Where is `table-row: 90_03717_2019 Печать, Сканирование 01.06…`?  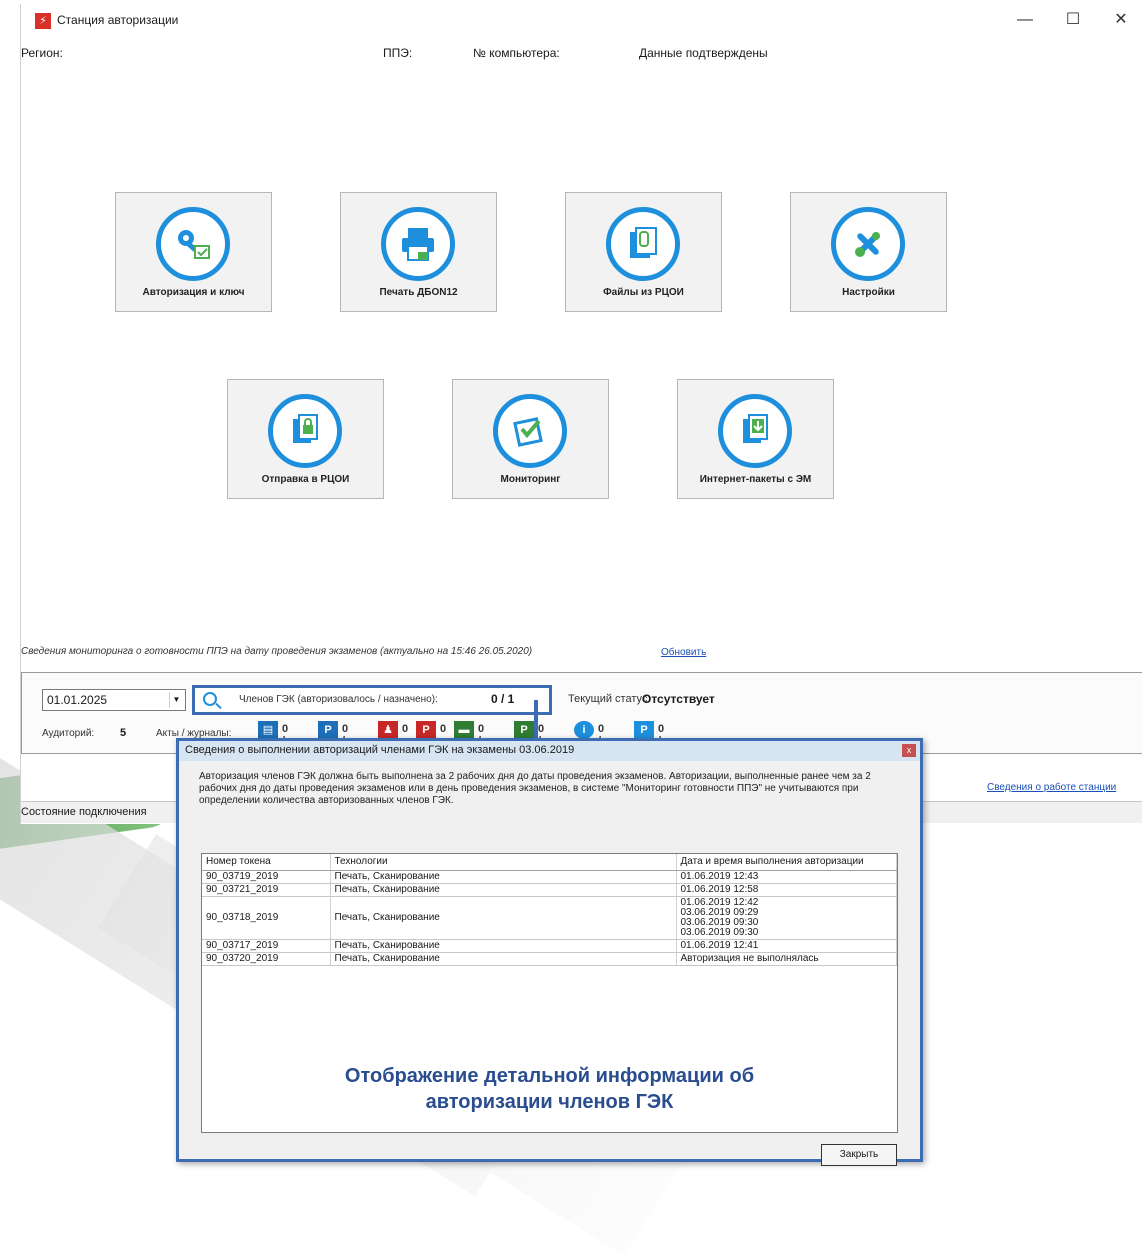
table-row: 90_03717_2019 Печать, Сканирование 01.06… is located at coordinates (549, 946).